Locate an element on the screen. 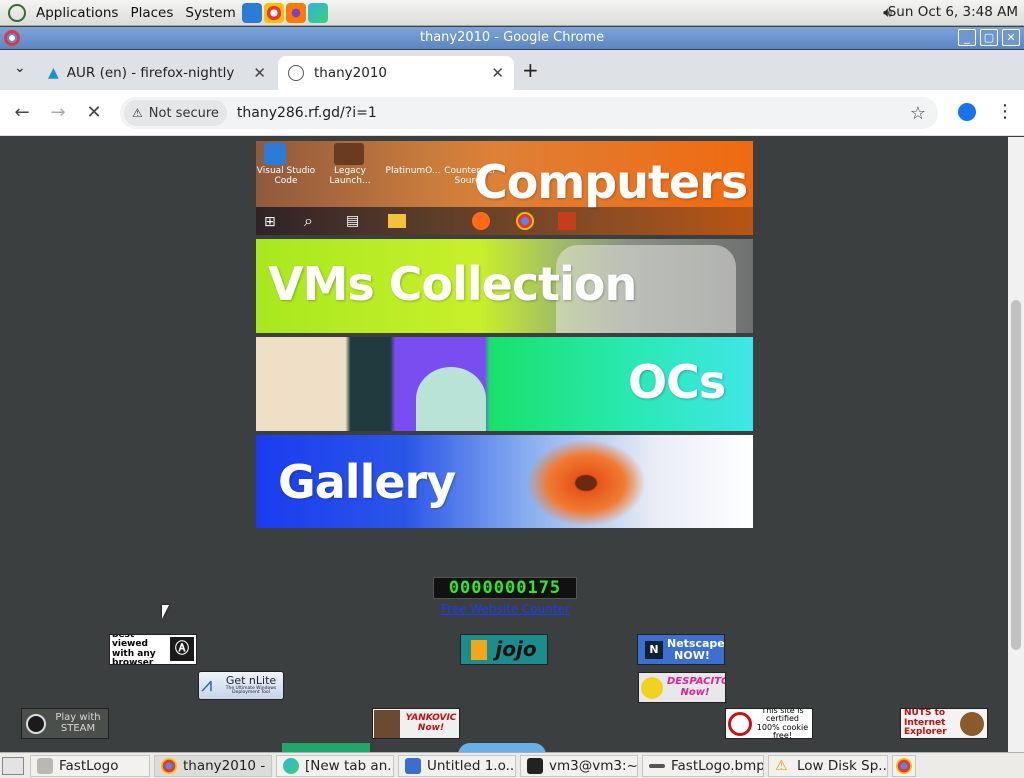 The height and width of the screenshot is (778, 1024). places-menu: Places is located at coordinates (151, 13).